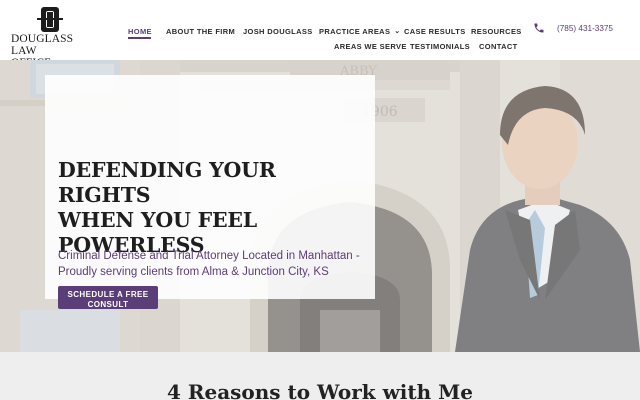  I want to click on nav-case-results: CASE RESULTS, so click(435, 31).